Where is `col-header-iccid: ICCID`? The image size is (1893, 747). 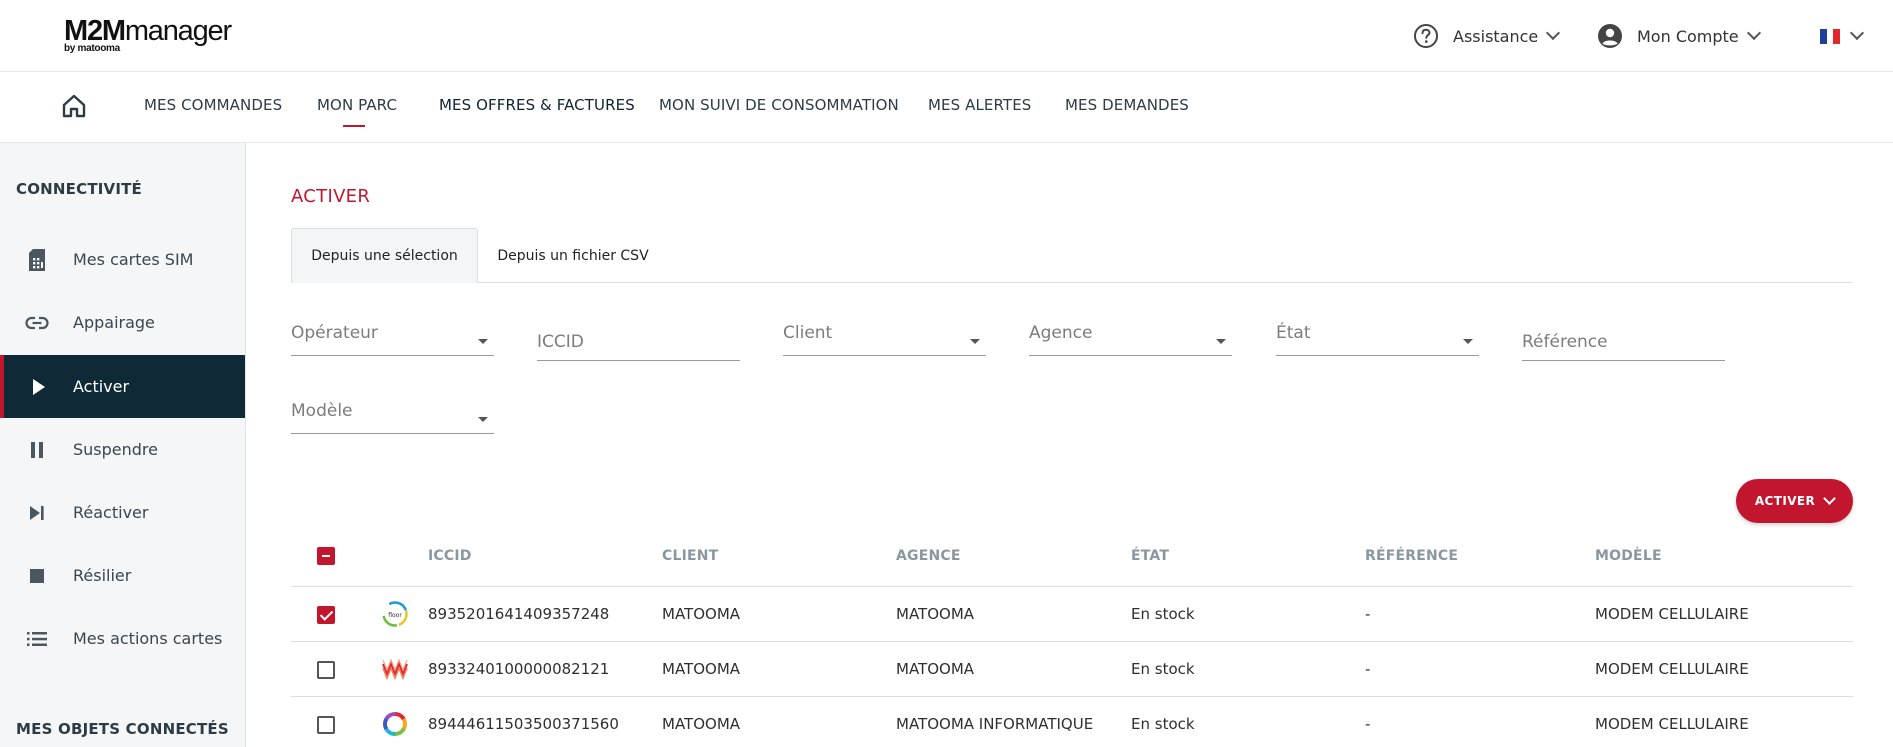
col-header-iccid: ICCID is located at coordinates (450, 556).